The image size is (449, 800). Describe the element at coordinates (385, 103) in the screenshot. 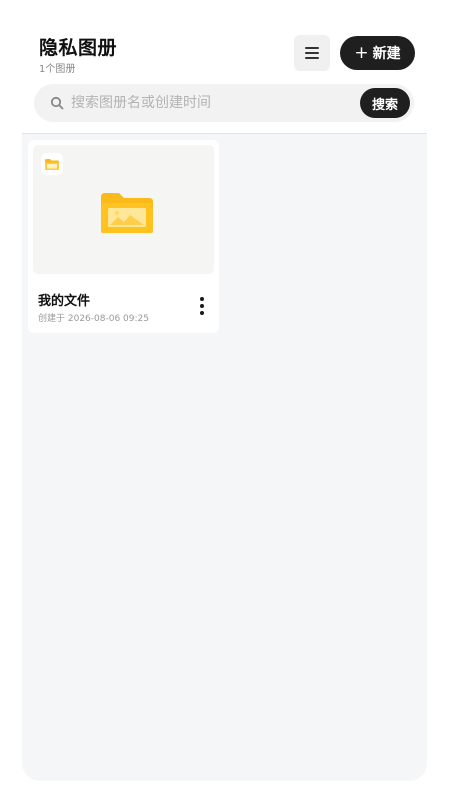

I see `search-button: 搜索` at that location.